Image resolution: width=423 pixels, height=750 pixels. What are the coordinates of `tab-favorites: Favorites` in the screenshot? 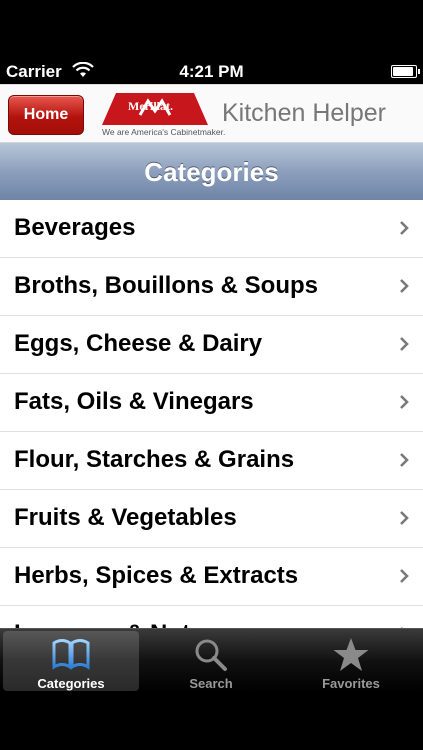 It's located at (351, 661).